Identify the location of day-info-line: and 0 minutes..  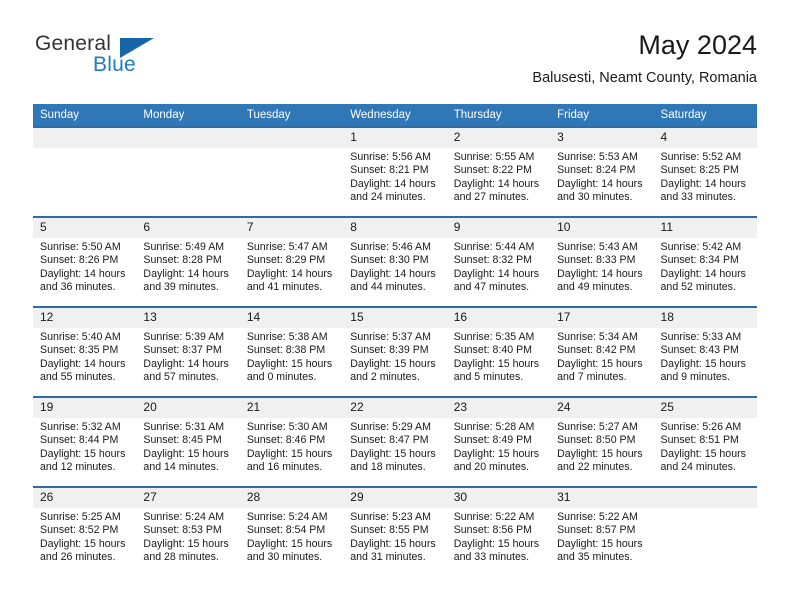
(281, 377).